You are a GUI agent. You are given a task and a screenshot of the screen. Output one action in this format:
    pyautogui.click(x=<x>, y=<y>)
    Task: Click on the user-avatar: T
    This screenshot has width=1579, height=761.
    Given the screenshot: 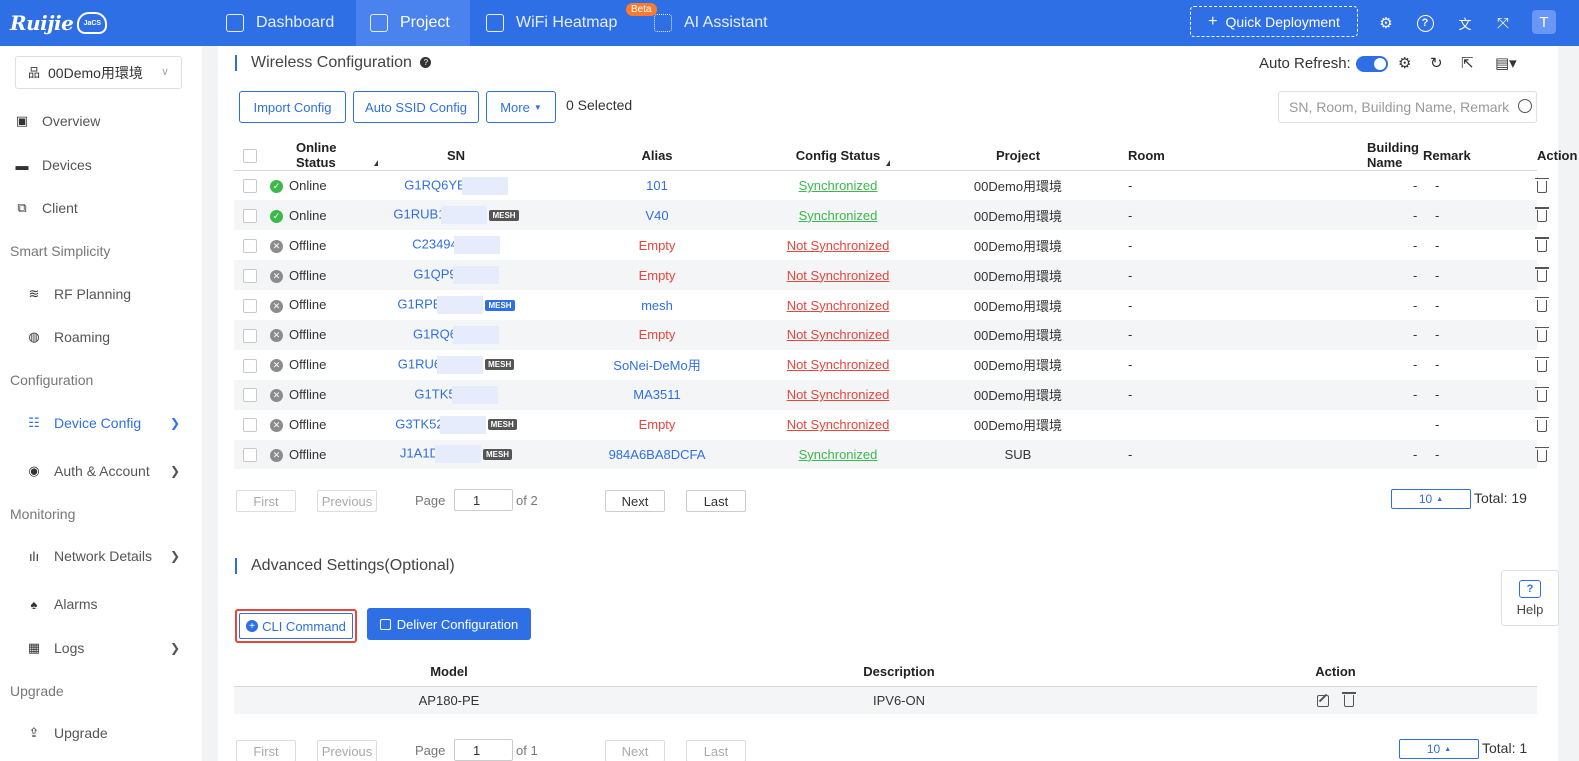 What is the action you would take?
    pyautogui.click(x=1544, y=22)
    